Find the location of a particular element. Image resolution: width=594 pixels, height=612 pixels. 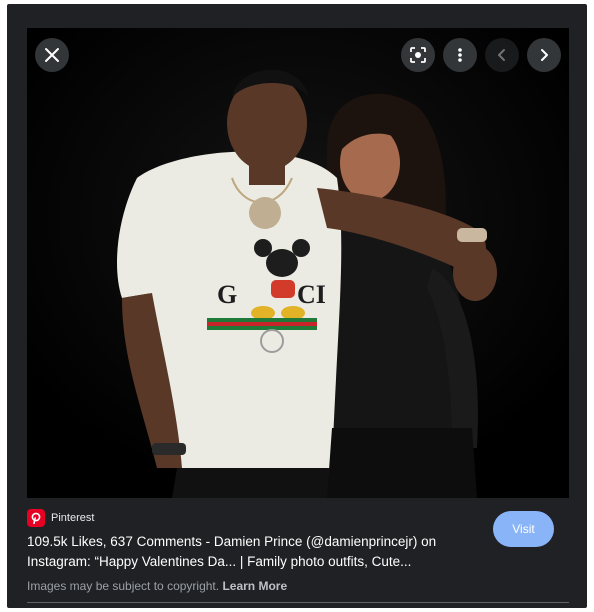

svg-text: G is located at coordinates (227, 294).